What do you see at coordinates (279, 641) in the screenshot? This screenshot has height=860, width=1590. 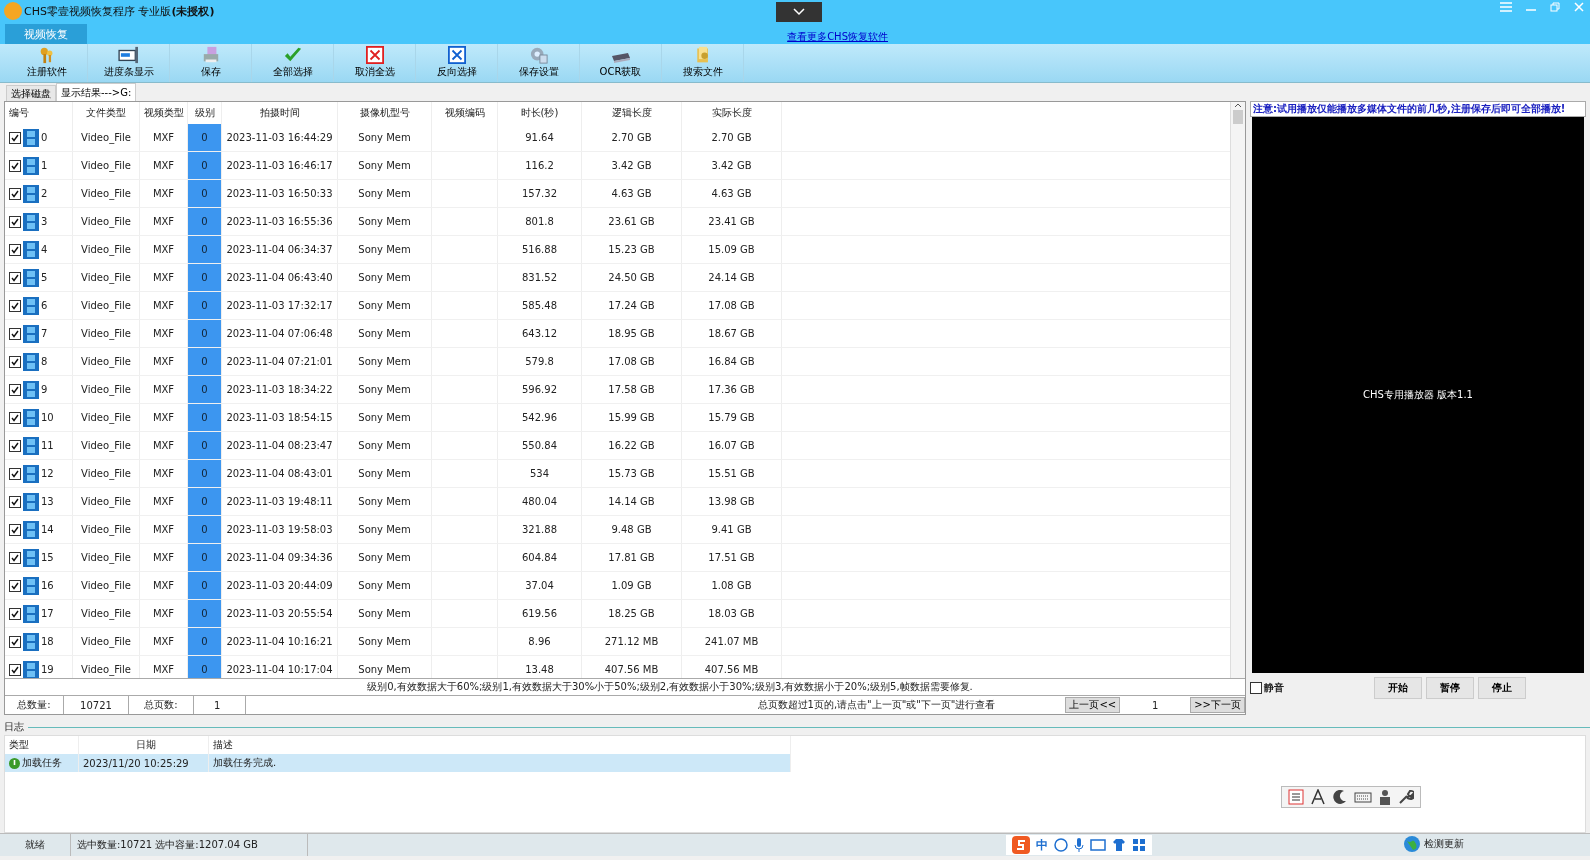 I see `table-cell: 2023-11-04 10:16:21` at bounding box center [279, 641].